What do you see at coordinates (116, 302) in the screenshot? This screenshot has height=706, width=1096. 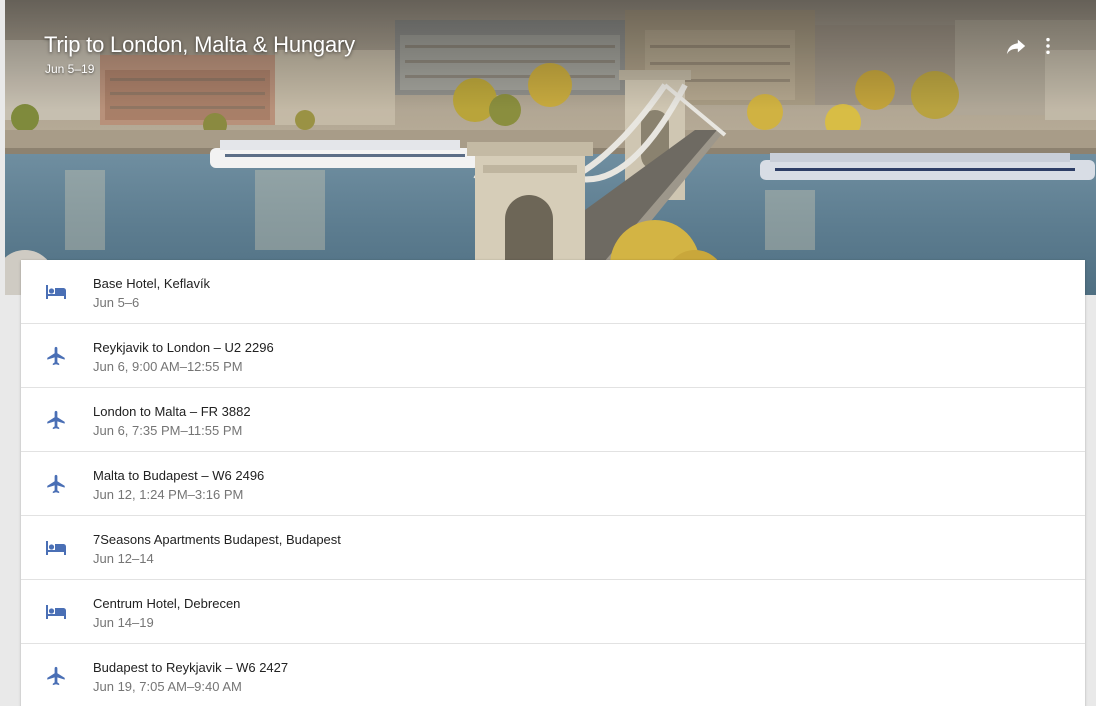 I see `item-subtitle: Jun 5–6` at bounding box center [116, 302].